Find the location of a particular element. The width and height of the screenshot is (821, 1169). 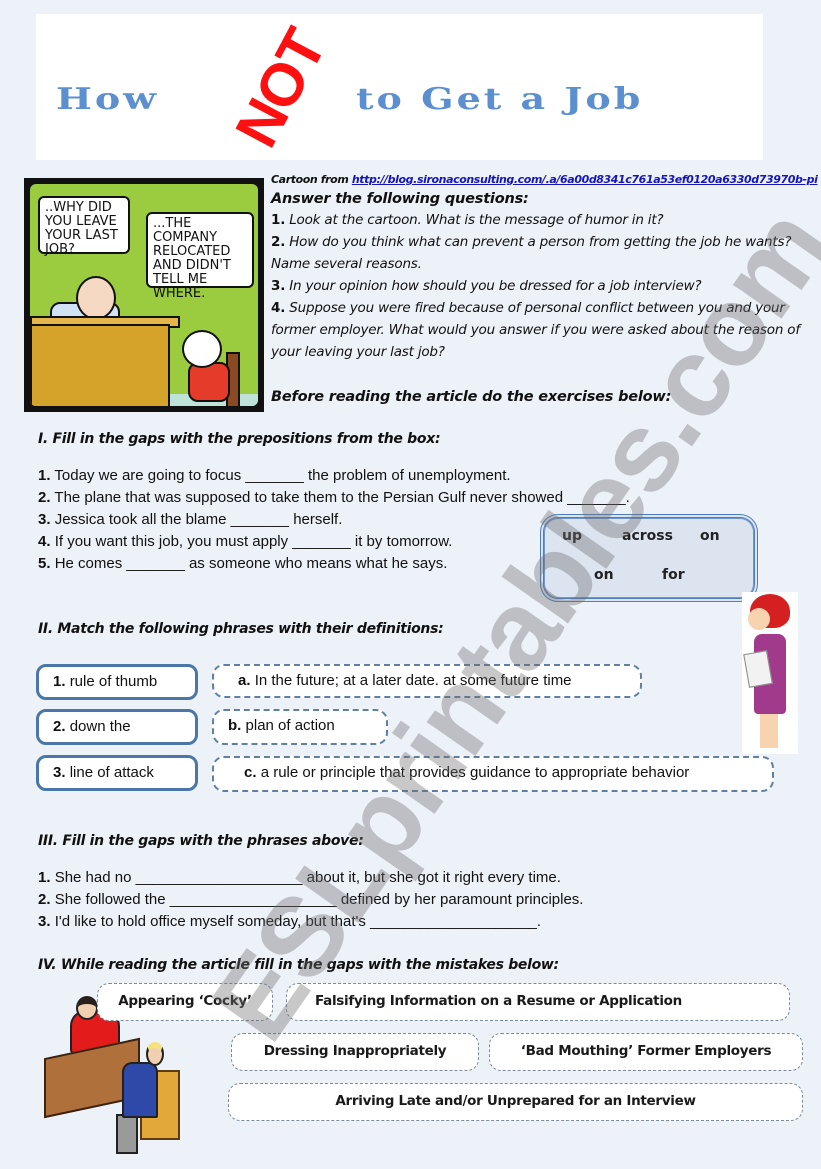

phrase-box: 2. down the is located at coordinates (117, 727).